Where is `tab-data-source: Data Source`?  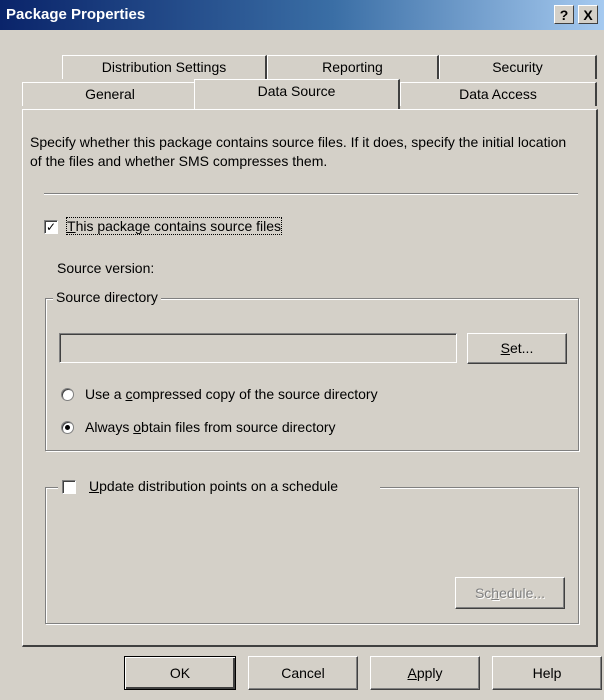 tab-data-source: Data Source is located at coordinates (297, 94).